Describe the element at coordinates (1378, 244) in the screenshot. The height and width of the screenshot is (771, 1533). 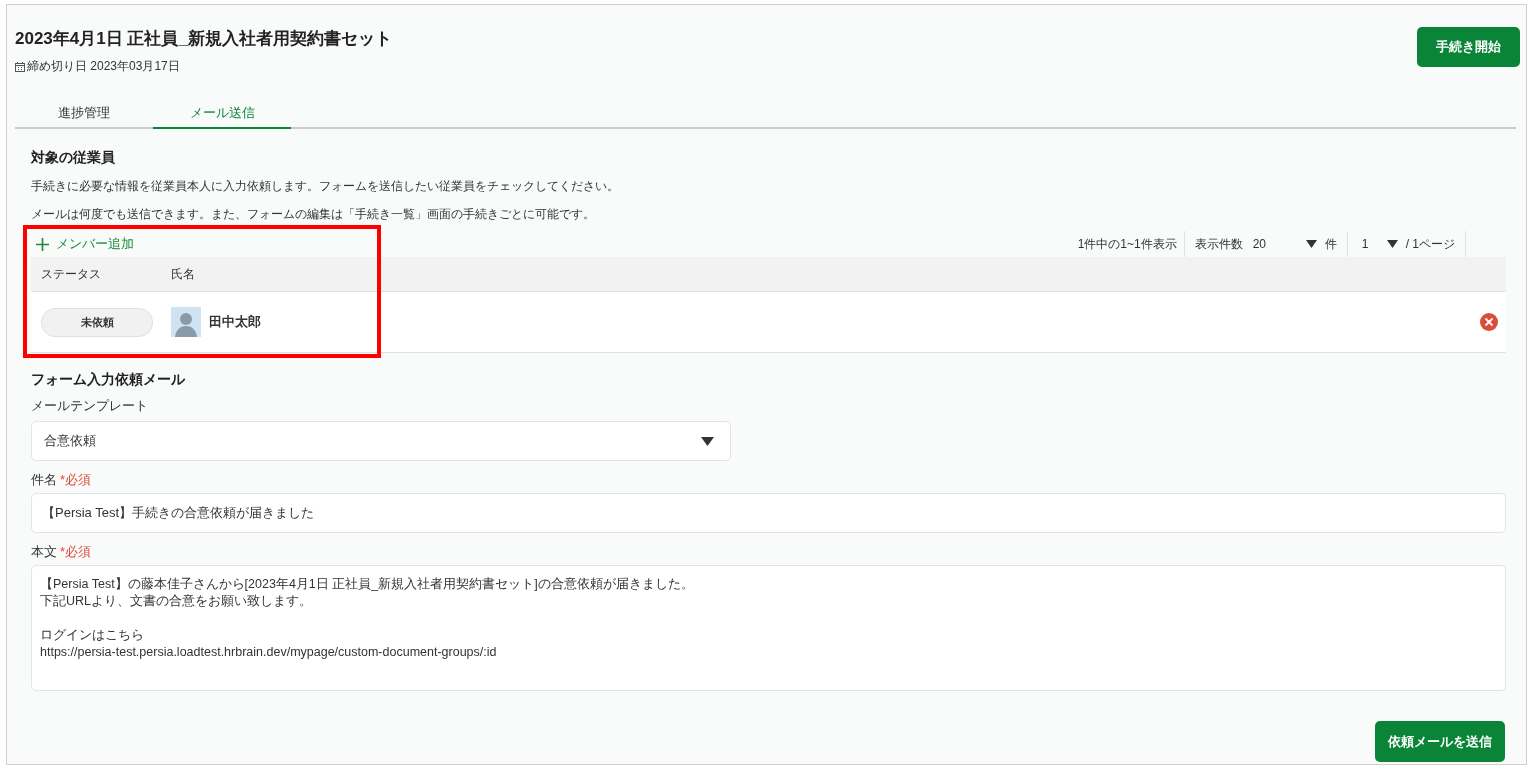
I see `page-select: 1` at that location.